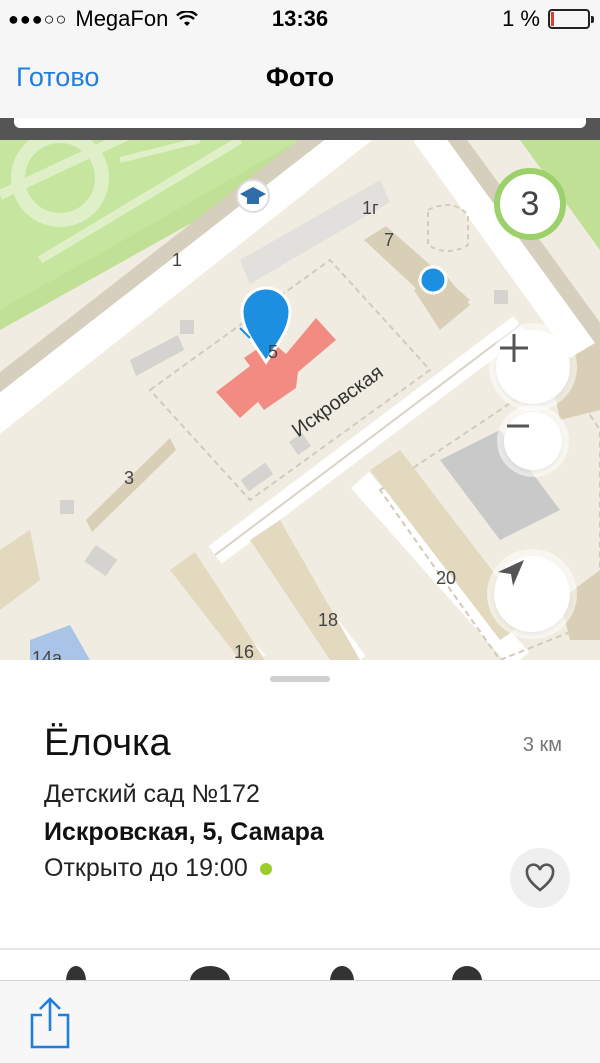 This screenshot has width=600, height=1063. I want to click on zoom-in-button, so click(533, 367).